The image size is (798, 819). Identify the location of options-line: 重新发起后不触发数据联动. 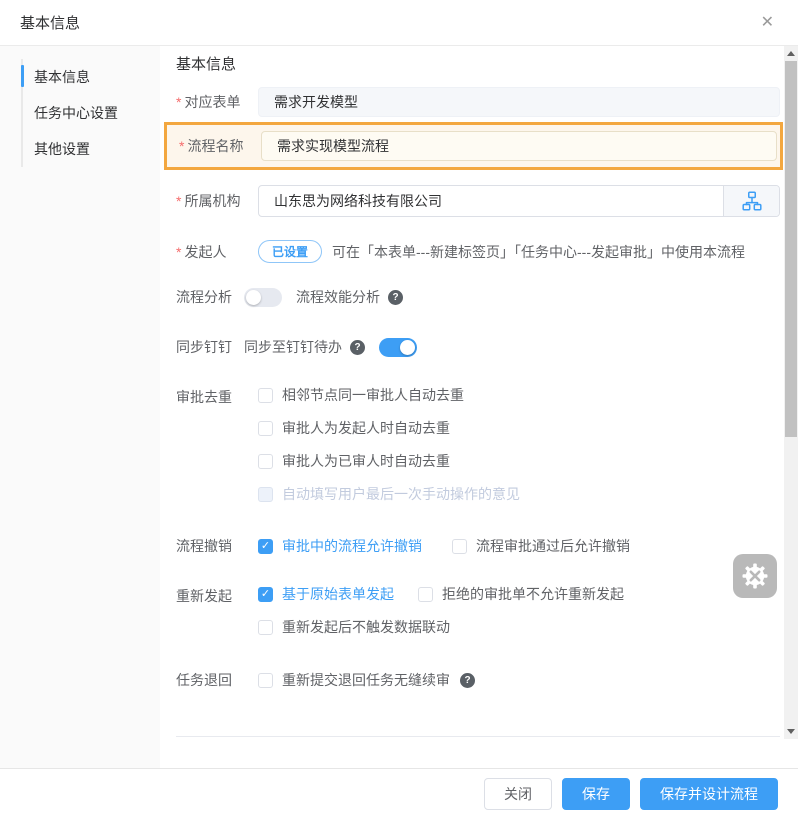
(441, 627).